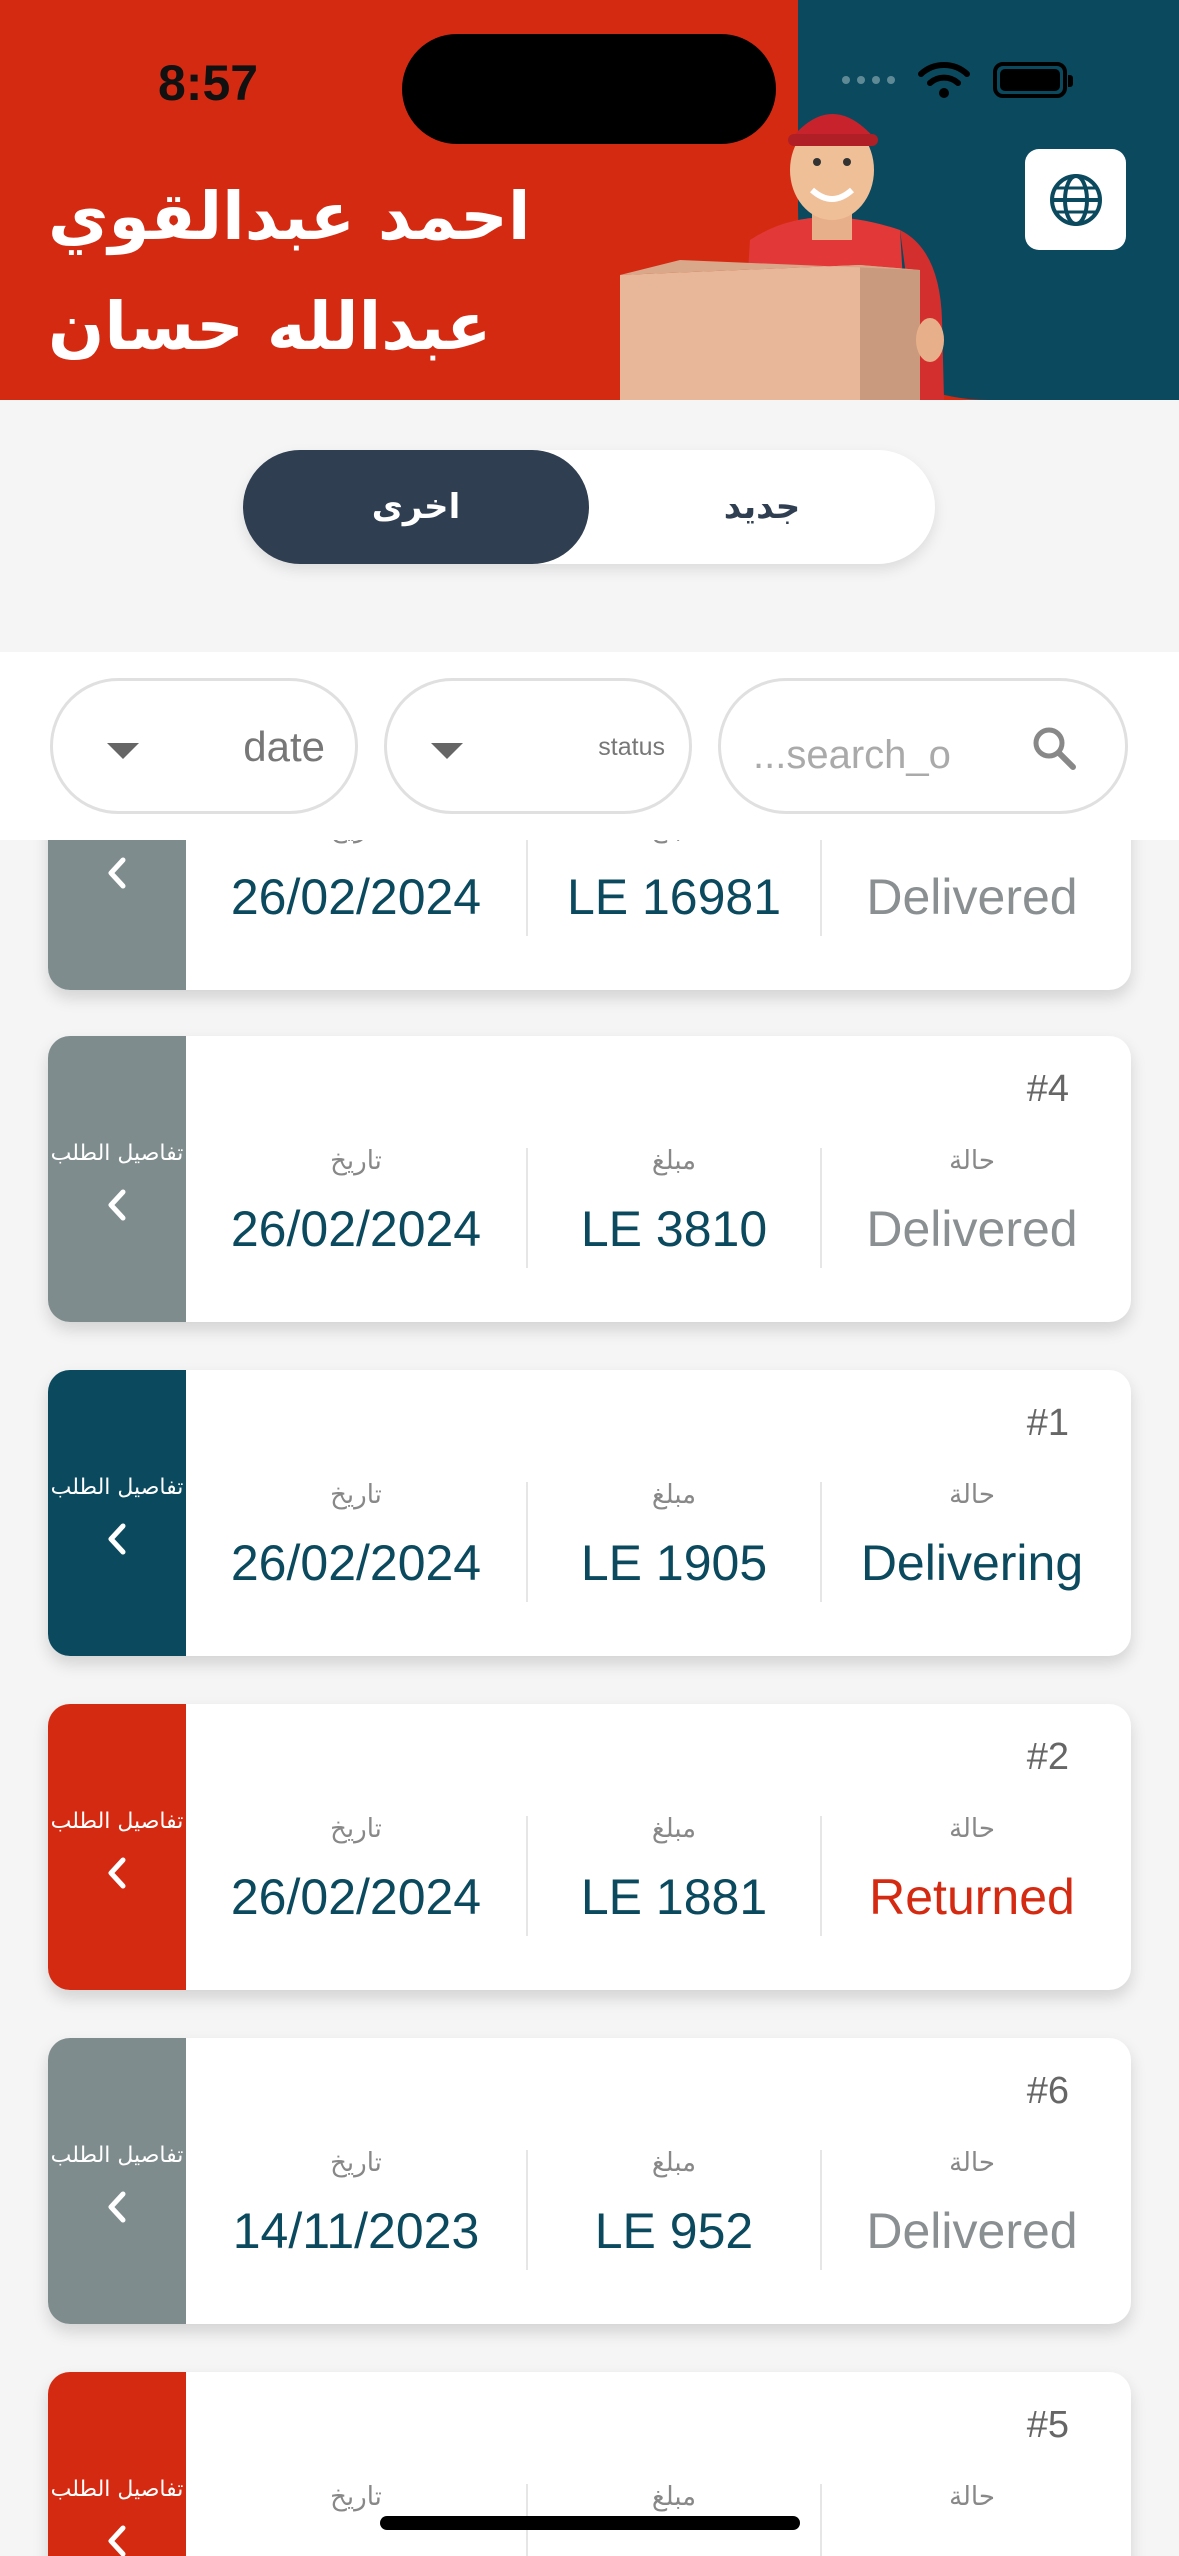 The image size is (1179, 2556). I want to click on date-filter-label: date, so click(284, 746).